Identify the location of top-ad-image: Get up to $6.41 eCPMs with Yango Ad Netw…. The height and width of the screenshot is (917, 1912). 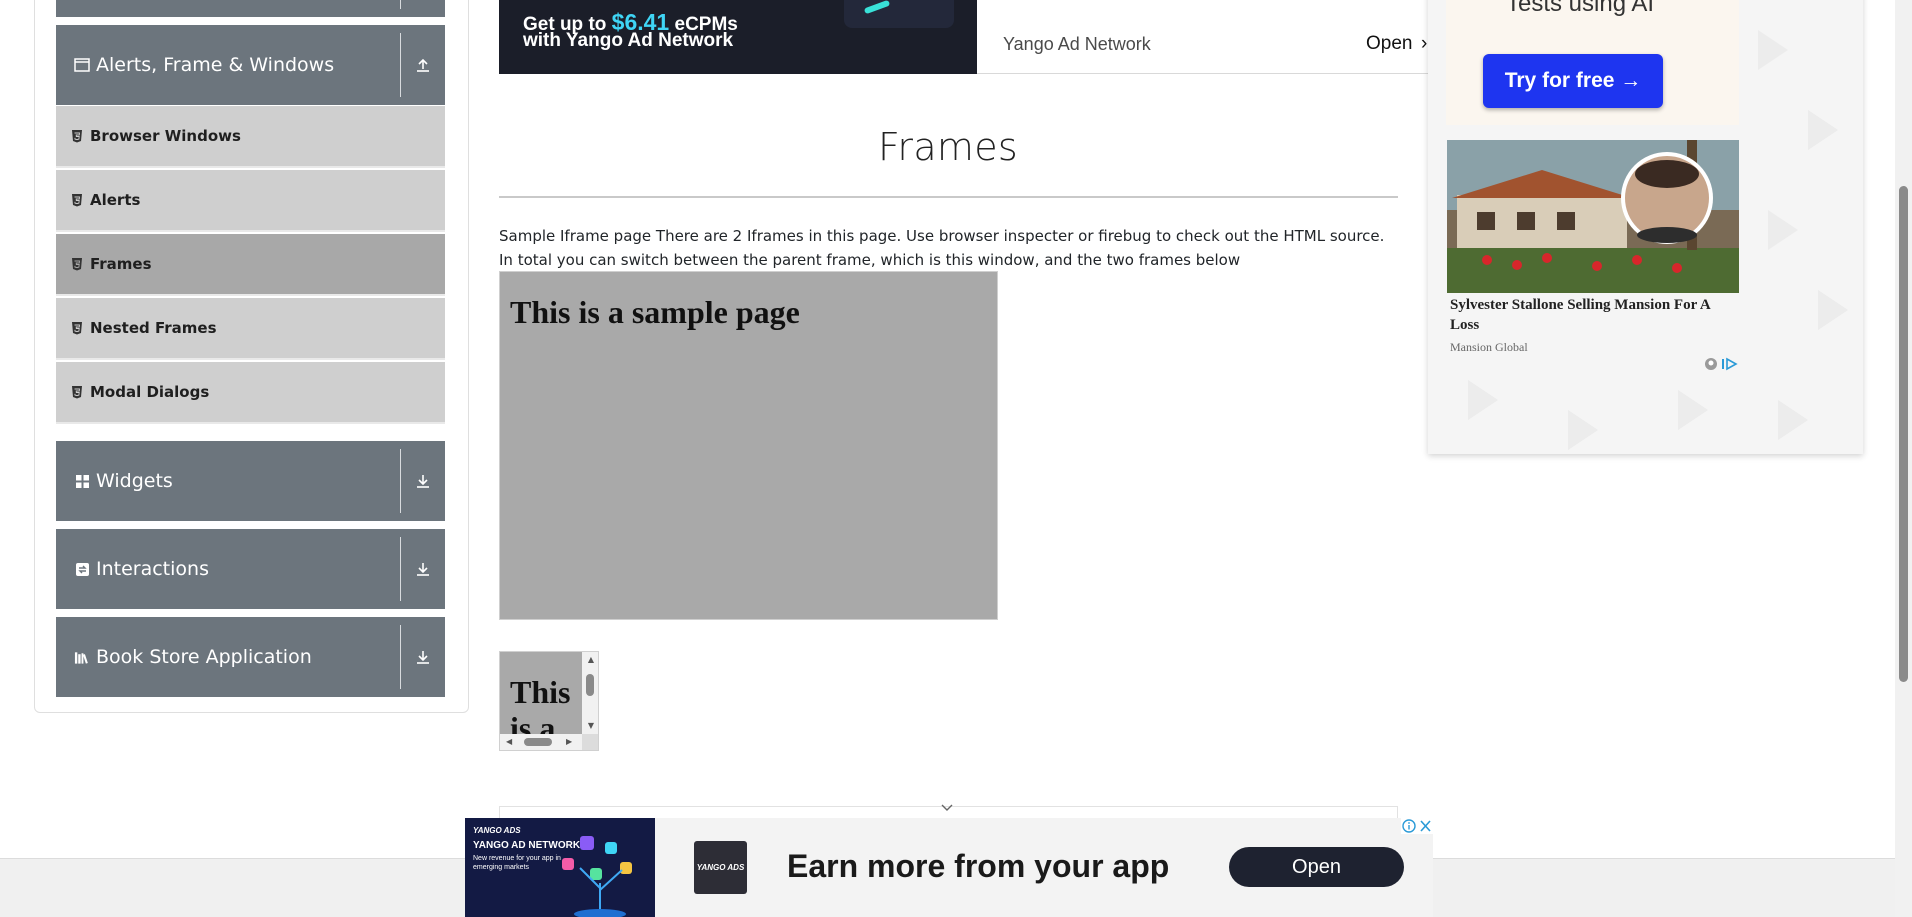
(738, 37).